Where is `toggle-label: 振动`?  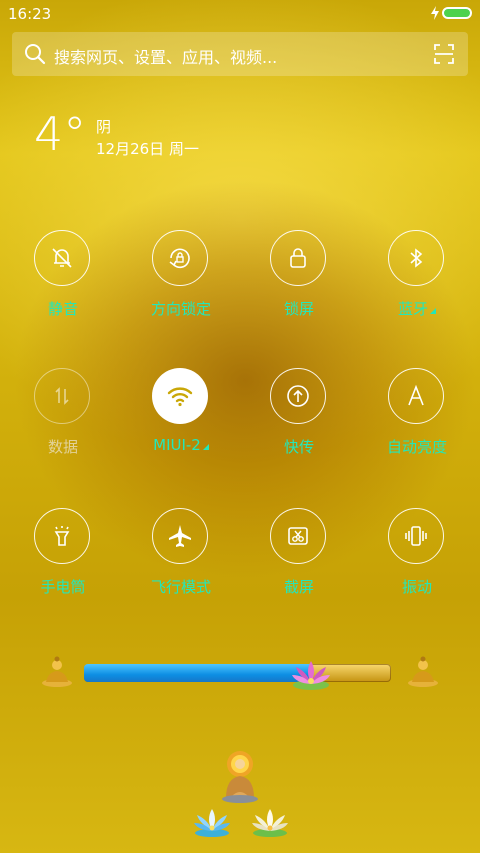
toggle-label: 振动 is located at coordinates (416, 587).